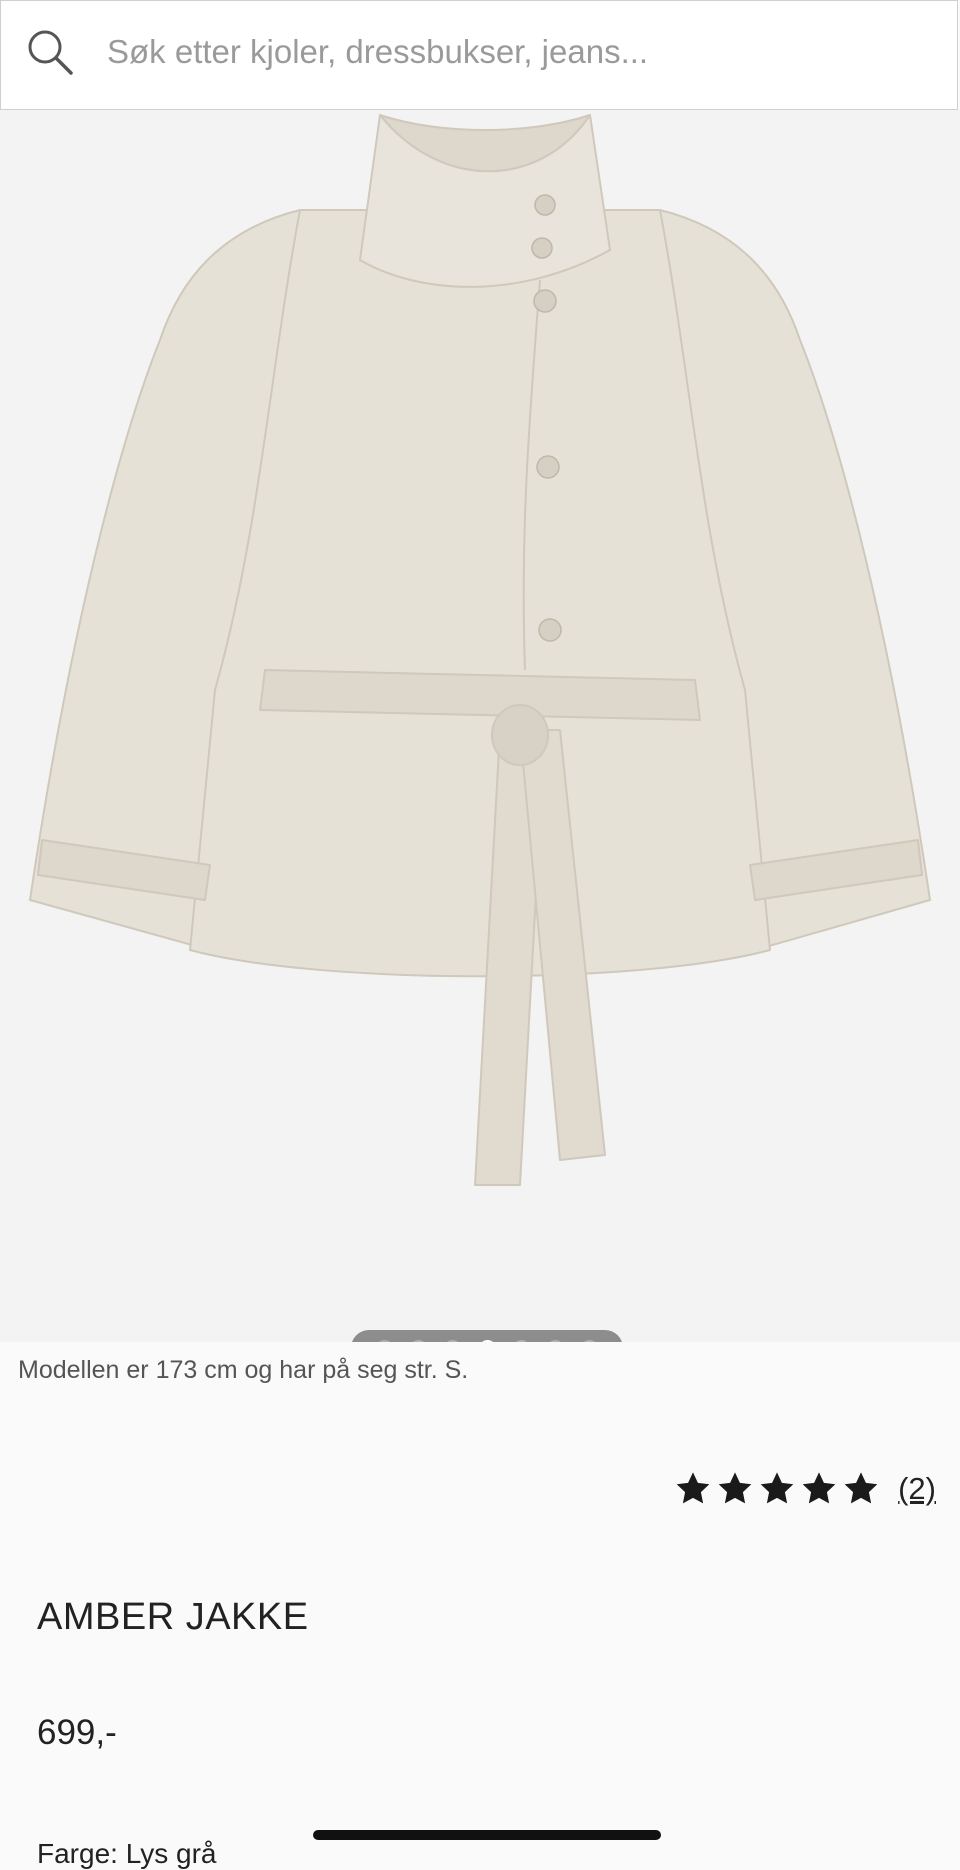 The image size is (960, 1870). What do you see at coordinates (243, 1370) in the screenshot?
I see `model-size-info: Modellen er 173 cm og har på seg str. S.` at bounding box center [243, 1370].